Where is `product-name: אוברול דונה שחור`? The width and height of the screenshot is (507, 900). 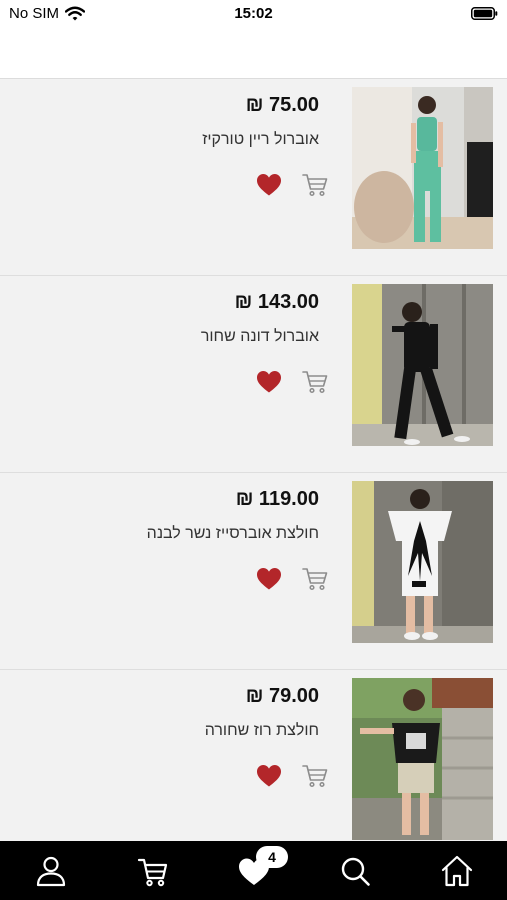 product-name: אוברול דונה שחור is located at coordinates (260, 337).